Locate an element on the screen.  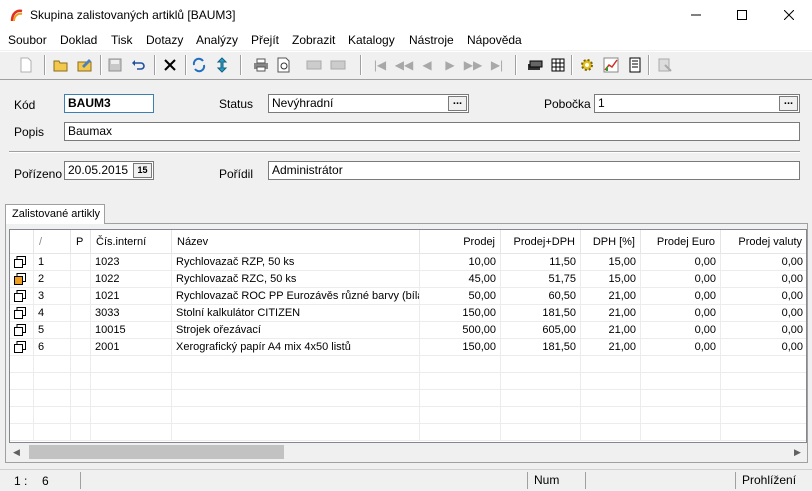
next-record-button: ▶ is located at coordinates (450, 65).